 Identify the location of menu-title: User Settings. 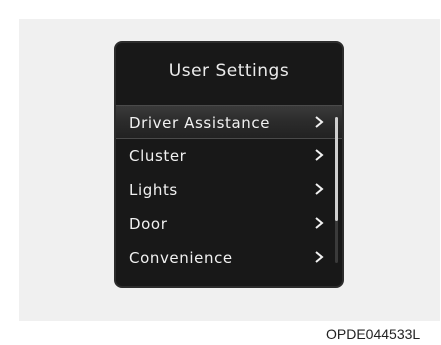
(229, 71).